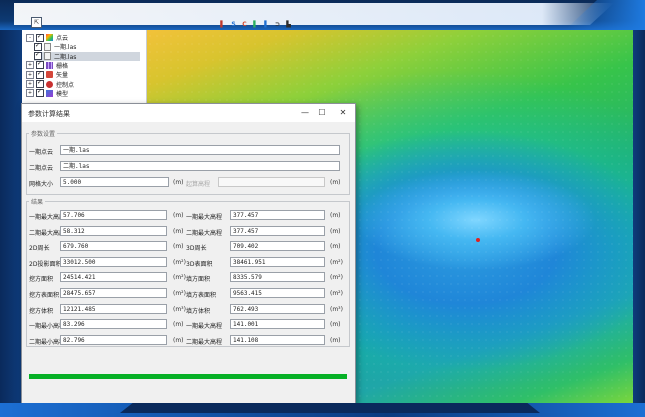 This screenshot has height=417, width=645. Describe the element at coordinates (41, 168) in the screenshot. I see `phase2-cloud-label: 二期点云` at that location.